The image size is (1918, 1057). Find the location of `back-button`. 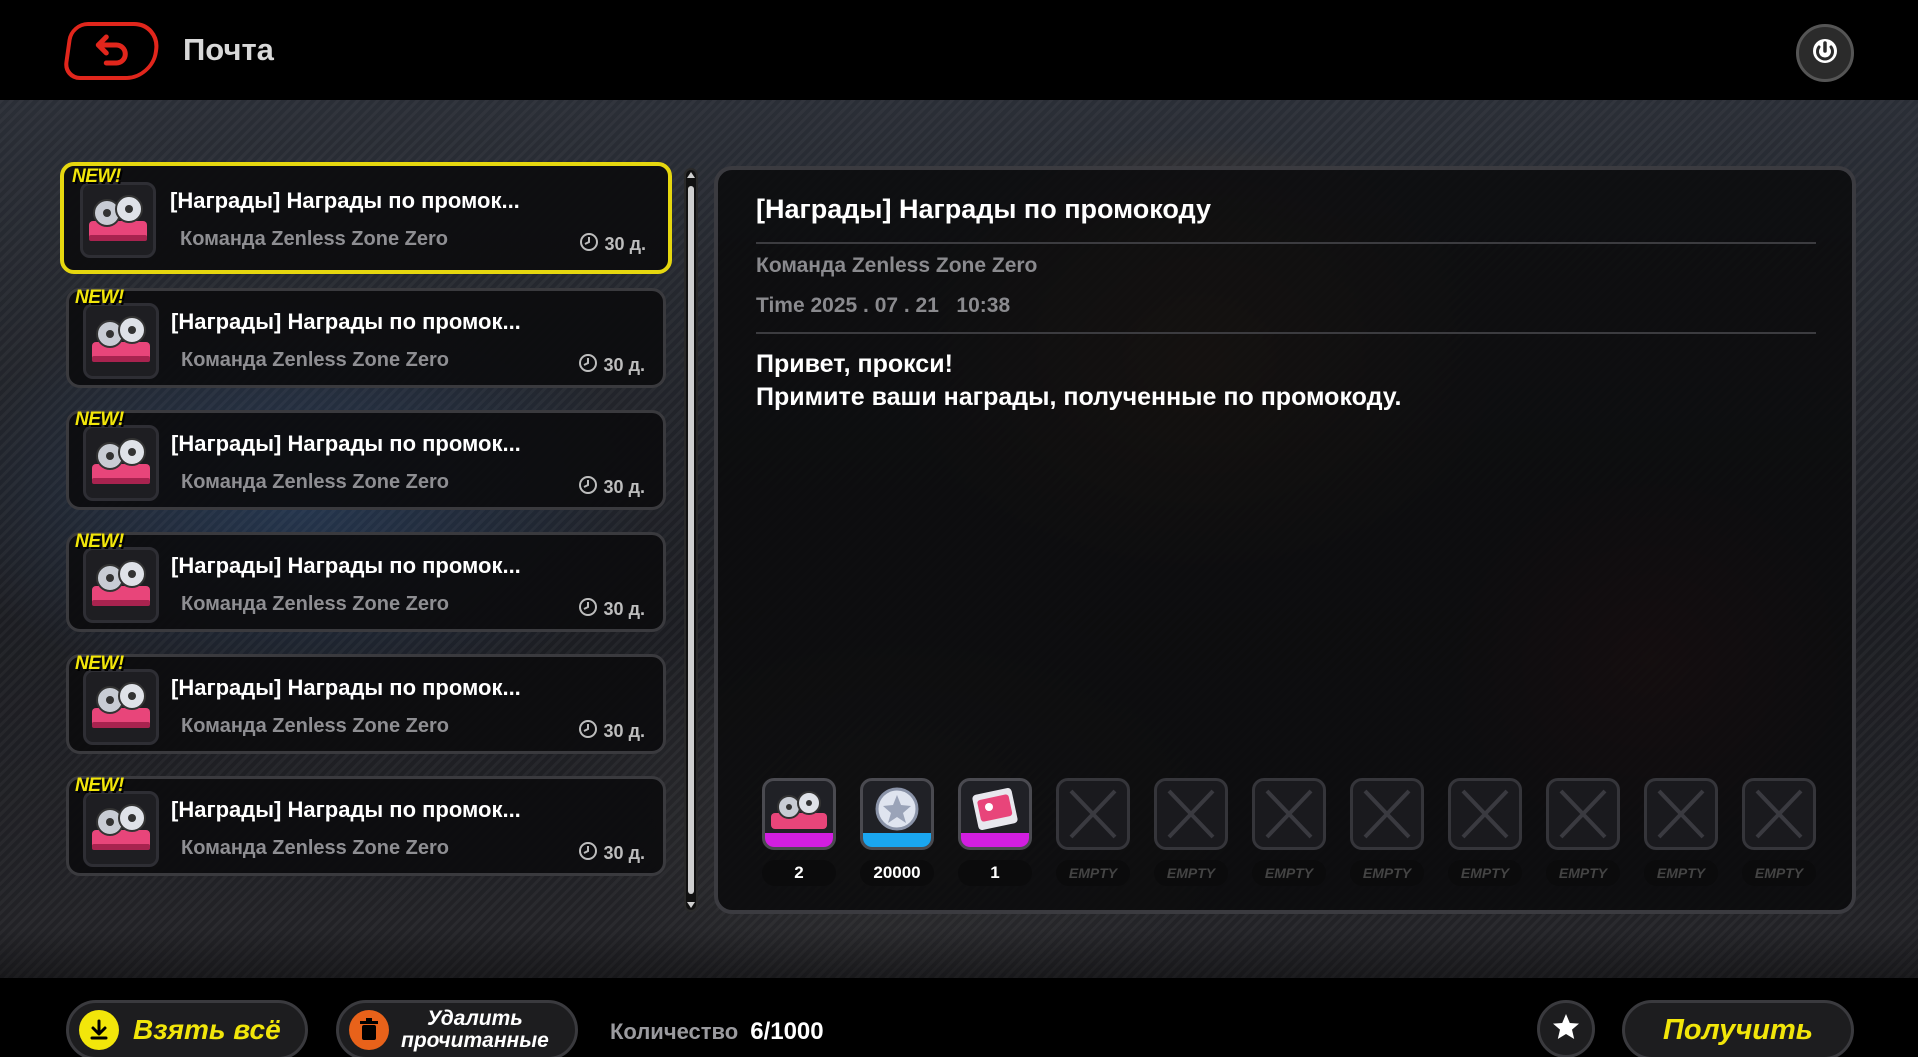

back-button is located at coordinates (112, 51).